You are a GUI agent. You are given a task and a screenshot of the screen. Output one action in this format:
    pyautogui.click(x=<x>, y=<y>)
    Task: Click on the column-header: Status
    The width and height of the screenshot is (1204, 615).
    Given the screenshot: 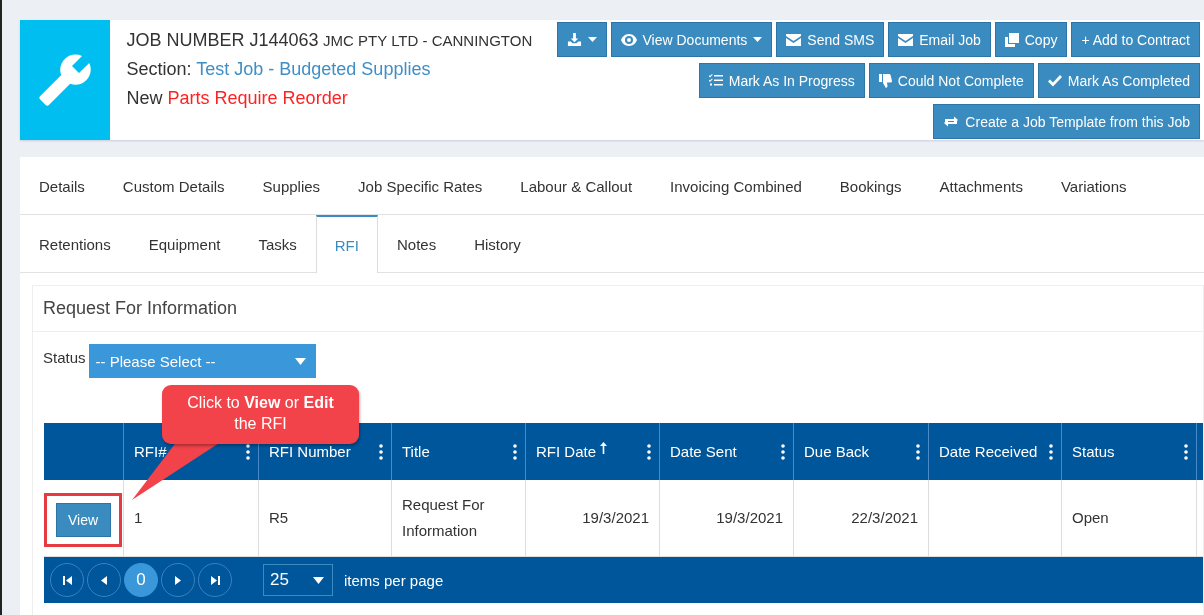 What is the action you would take?
    pyautogui.click(x=1128, y=451)
    